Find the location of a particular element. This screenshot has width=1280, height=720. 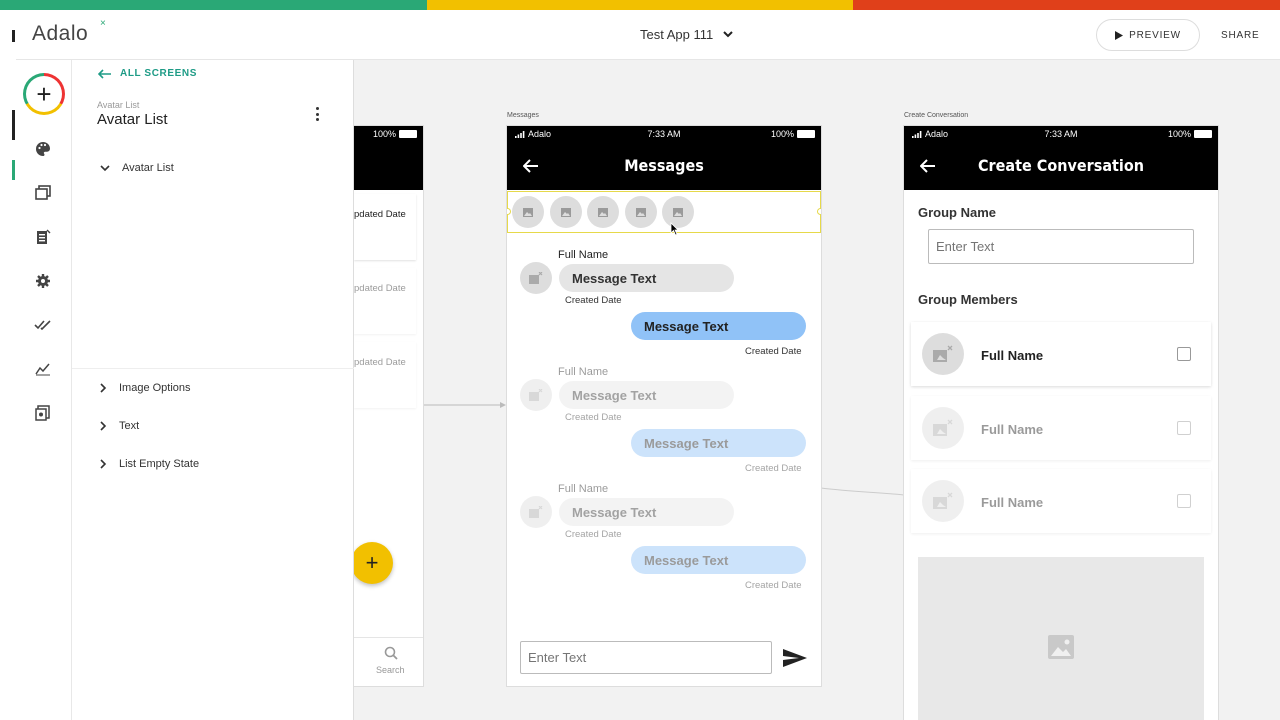

publish-icon is located at coordinates (43, 325).